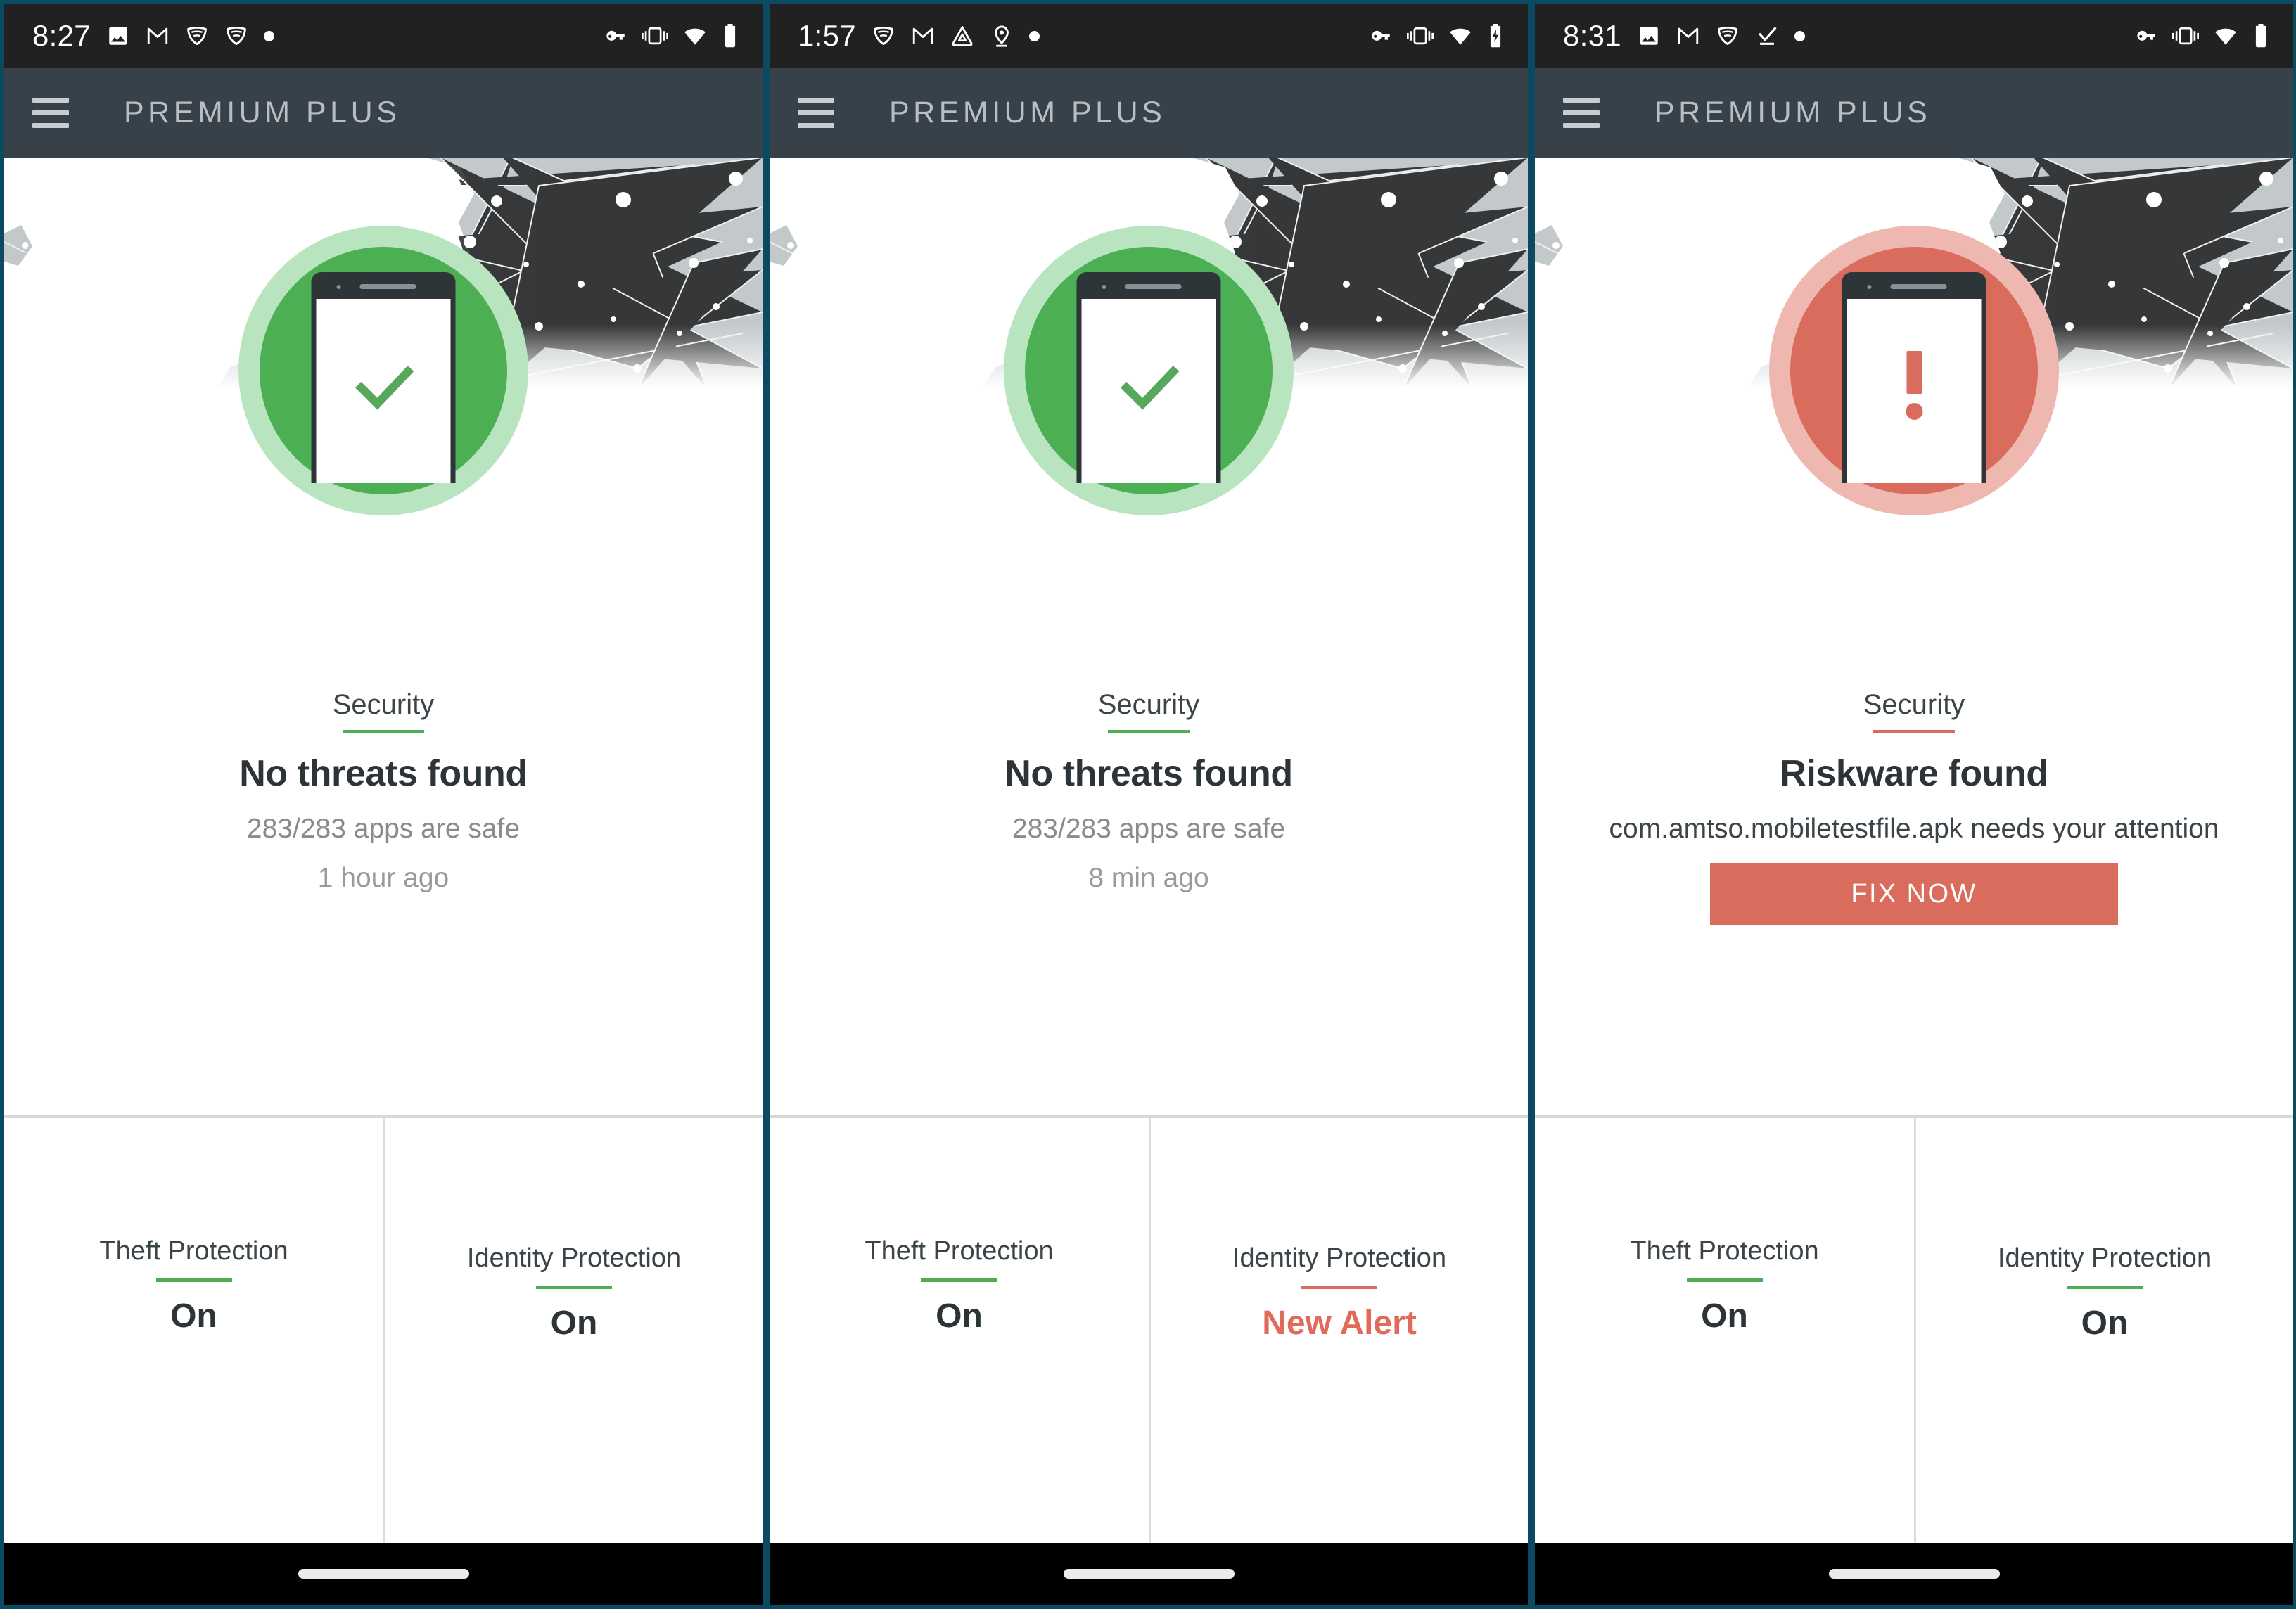  I want to click on exclamation-icon, so click(1914, 385).